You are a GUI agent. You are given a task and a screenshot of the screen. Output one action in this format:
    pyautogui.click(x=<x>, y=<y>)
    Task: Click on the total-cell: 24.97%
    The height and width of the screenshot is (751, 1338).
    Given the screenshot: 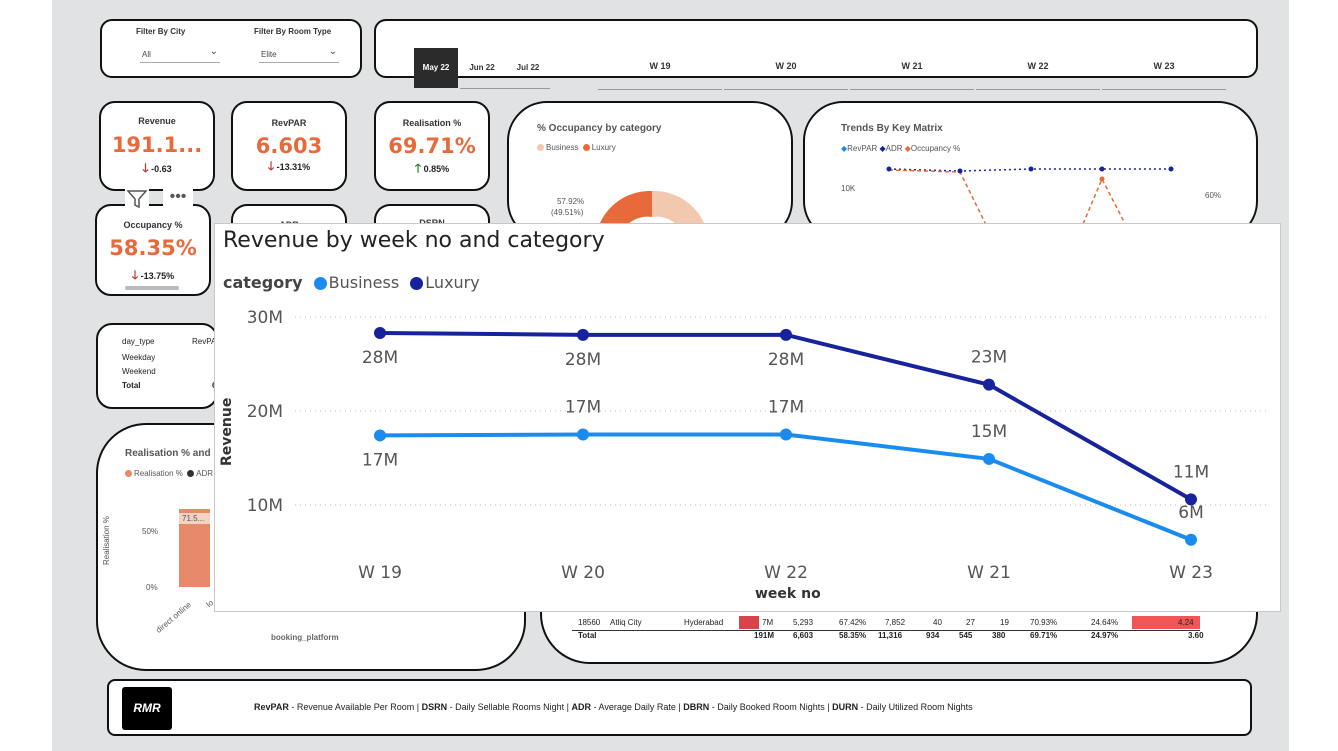 What is the action you would take?
    pyautogui.click(x=1105, y=635)
    